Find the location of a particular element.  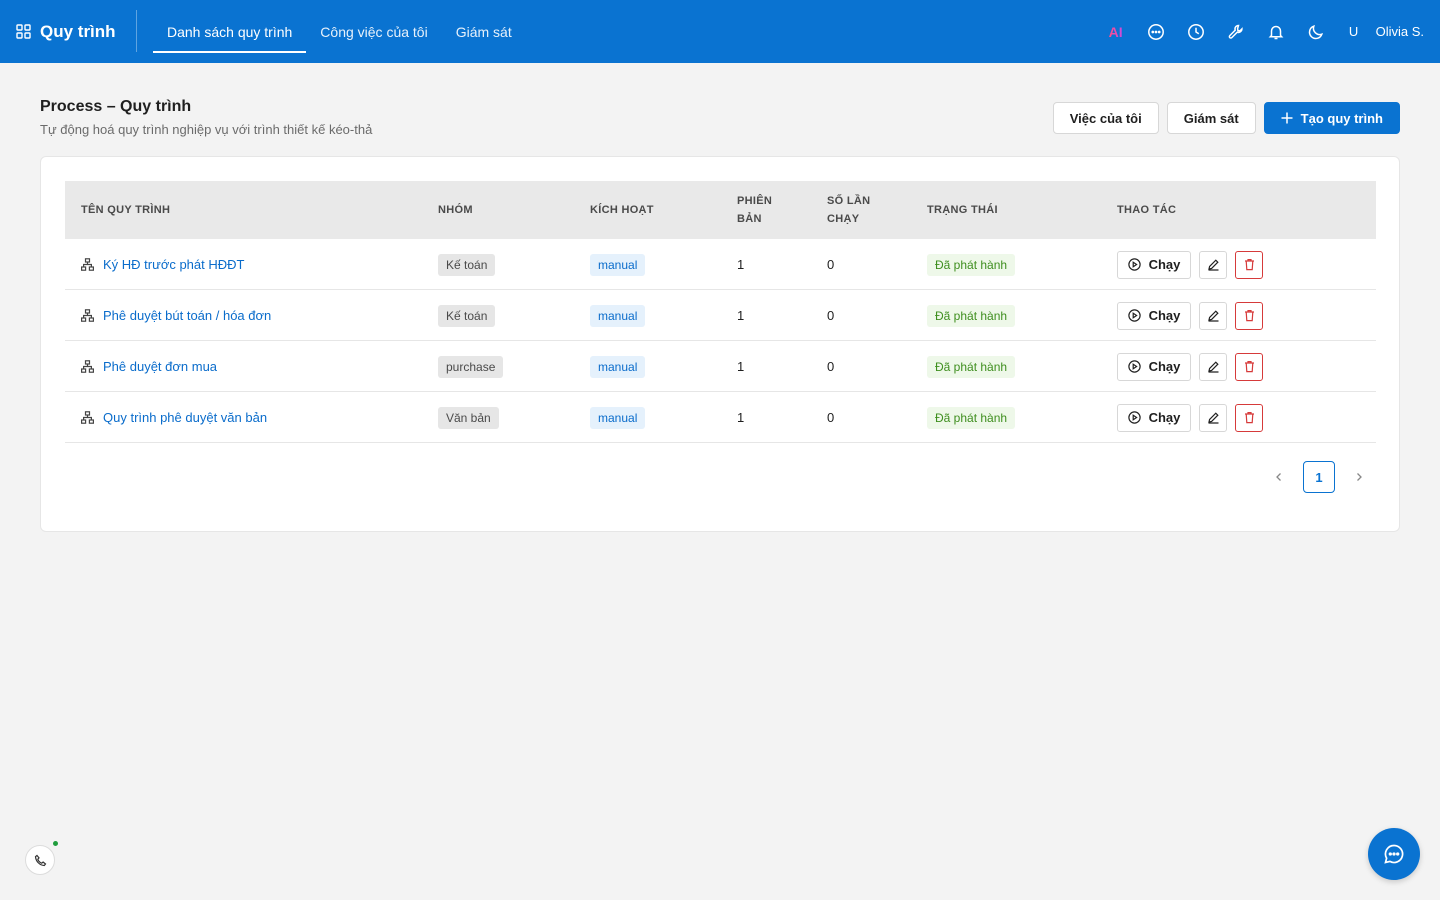

tab-my-tasks: Công việc của tôi is located at coordinates (373, 31).